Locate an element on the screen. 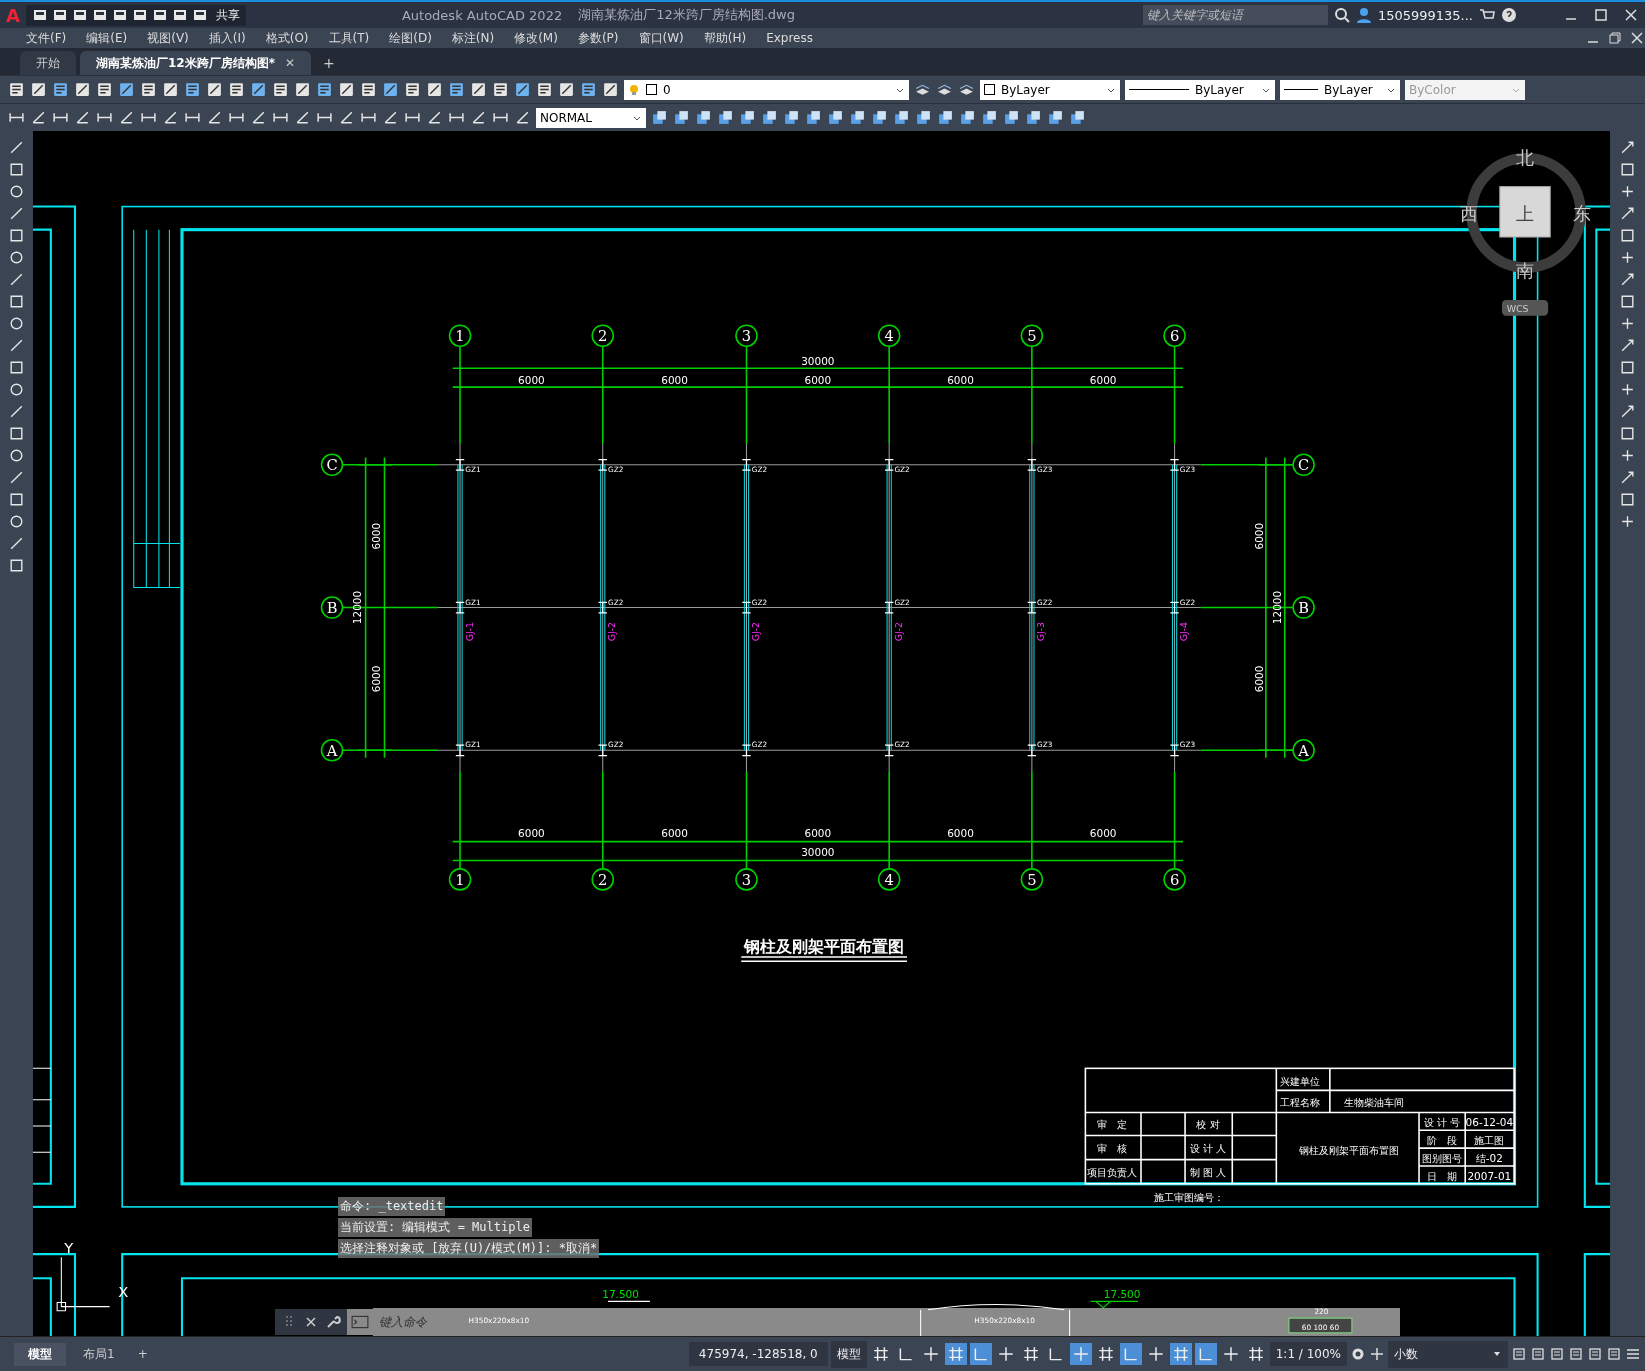 This screenshot has width=1645, height=1371. layout-tab: 布局1 is located at coordinates (99, 1354).